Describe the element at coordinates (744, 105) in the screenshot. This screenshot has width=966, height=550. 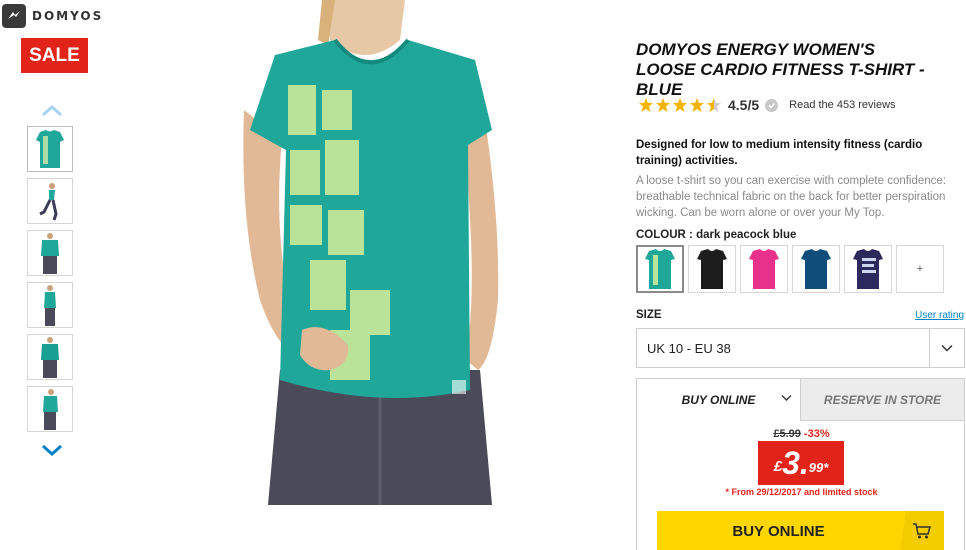
I see `rating-value: 4.5/5` at that location.